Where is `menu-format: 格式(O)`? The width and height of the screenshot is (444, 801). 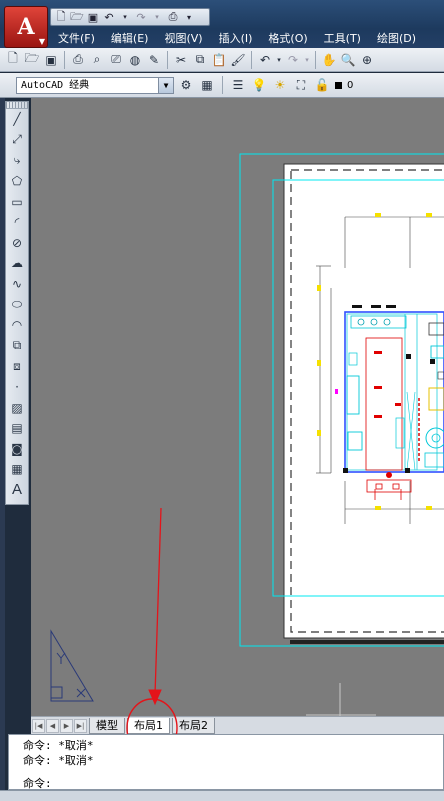 menu-format: 格式(O) is located at coordinates (287, 39).